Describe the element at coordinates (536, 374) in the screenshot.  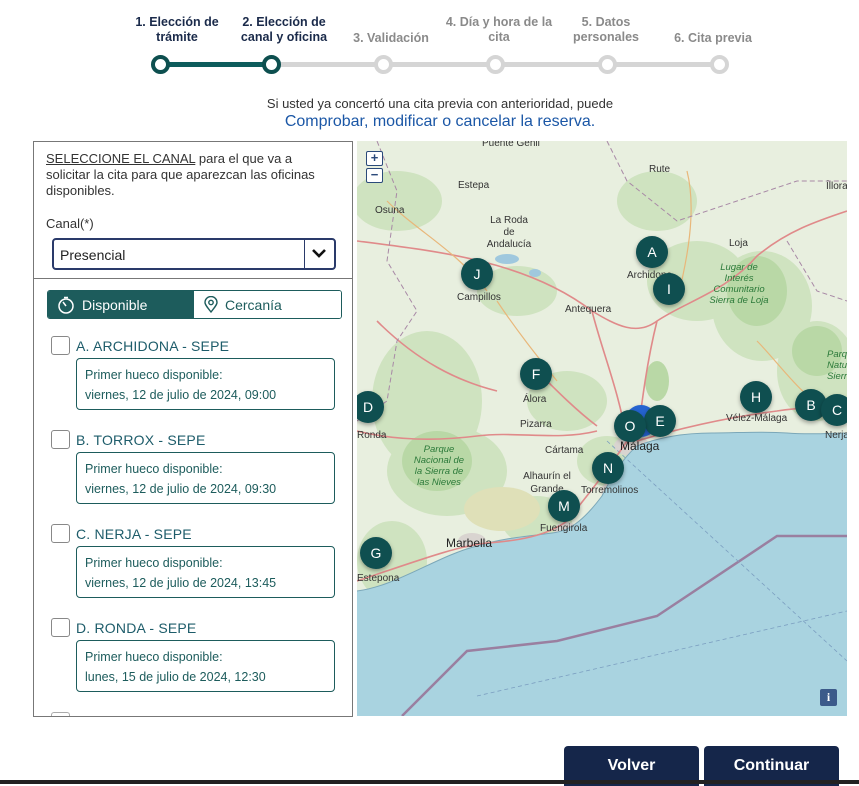
I see `office-marker-f: F` at that location.